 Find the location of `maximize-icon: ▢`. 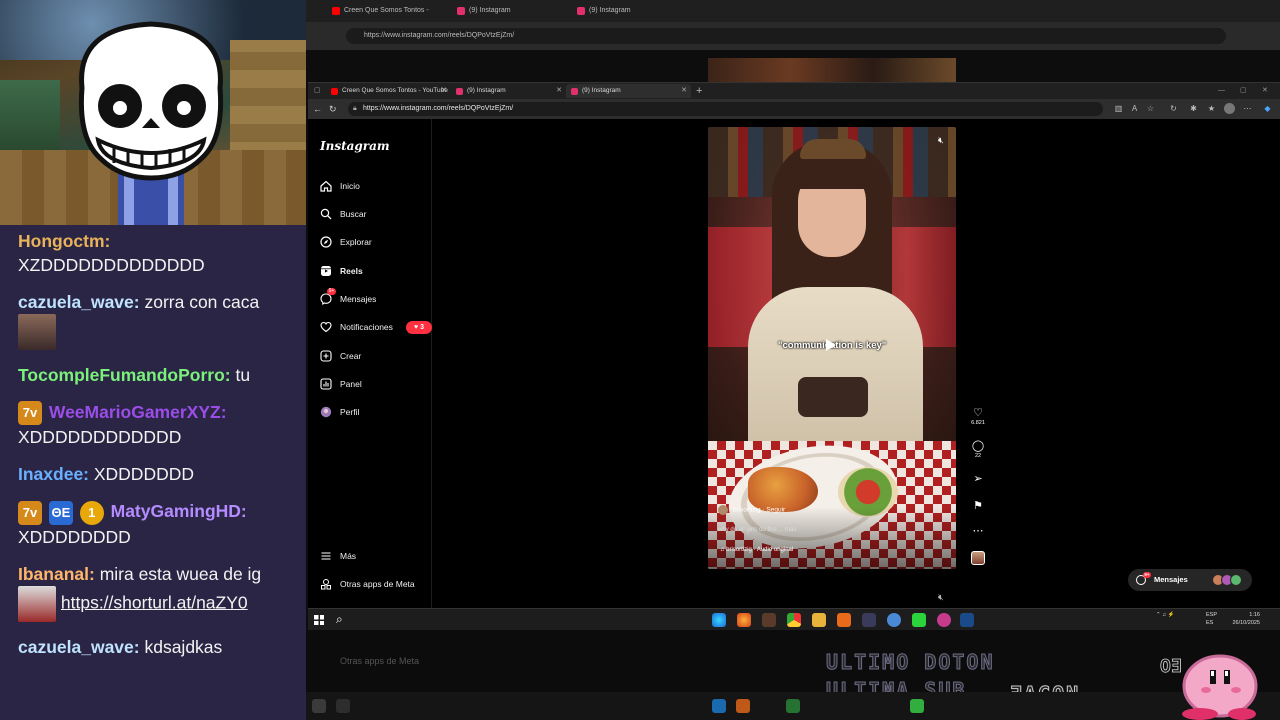

maximize-icon: ▢ is located at coordinates (1243, 91).